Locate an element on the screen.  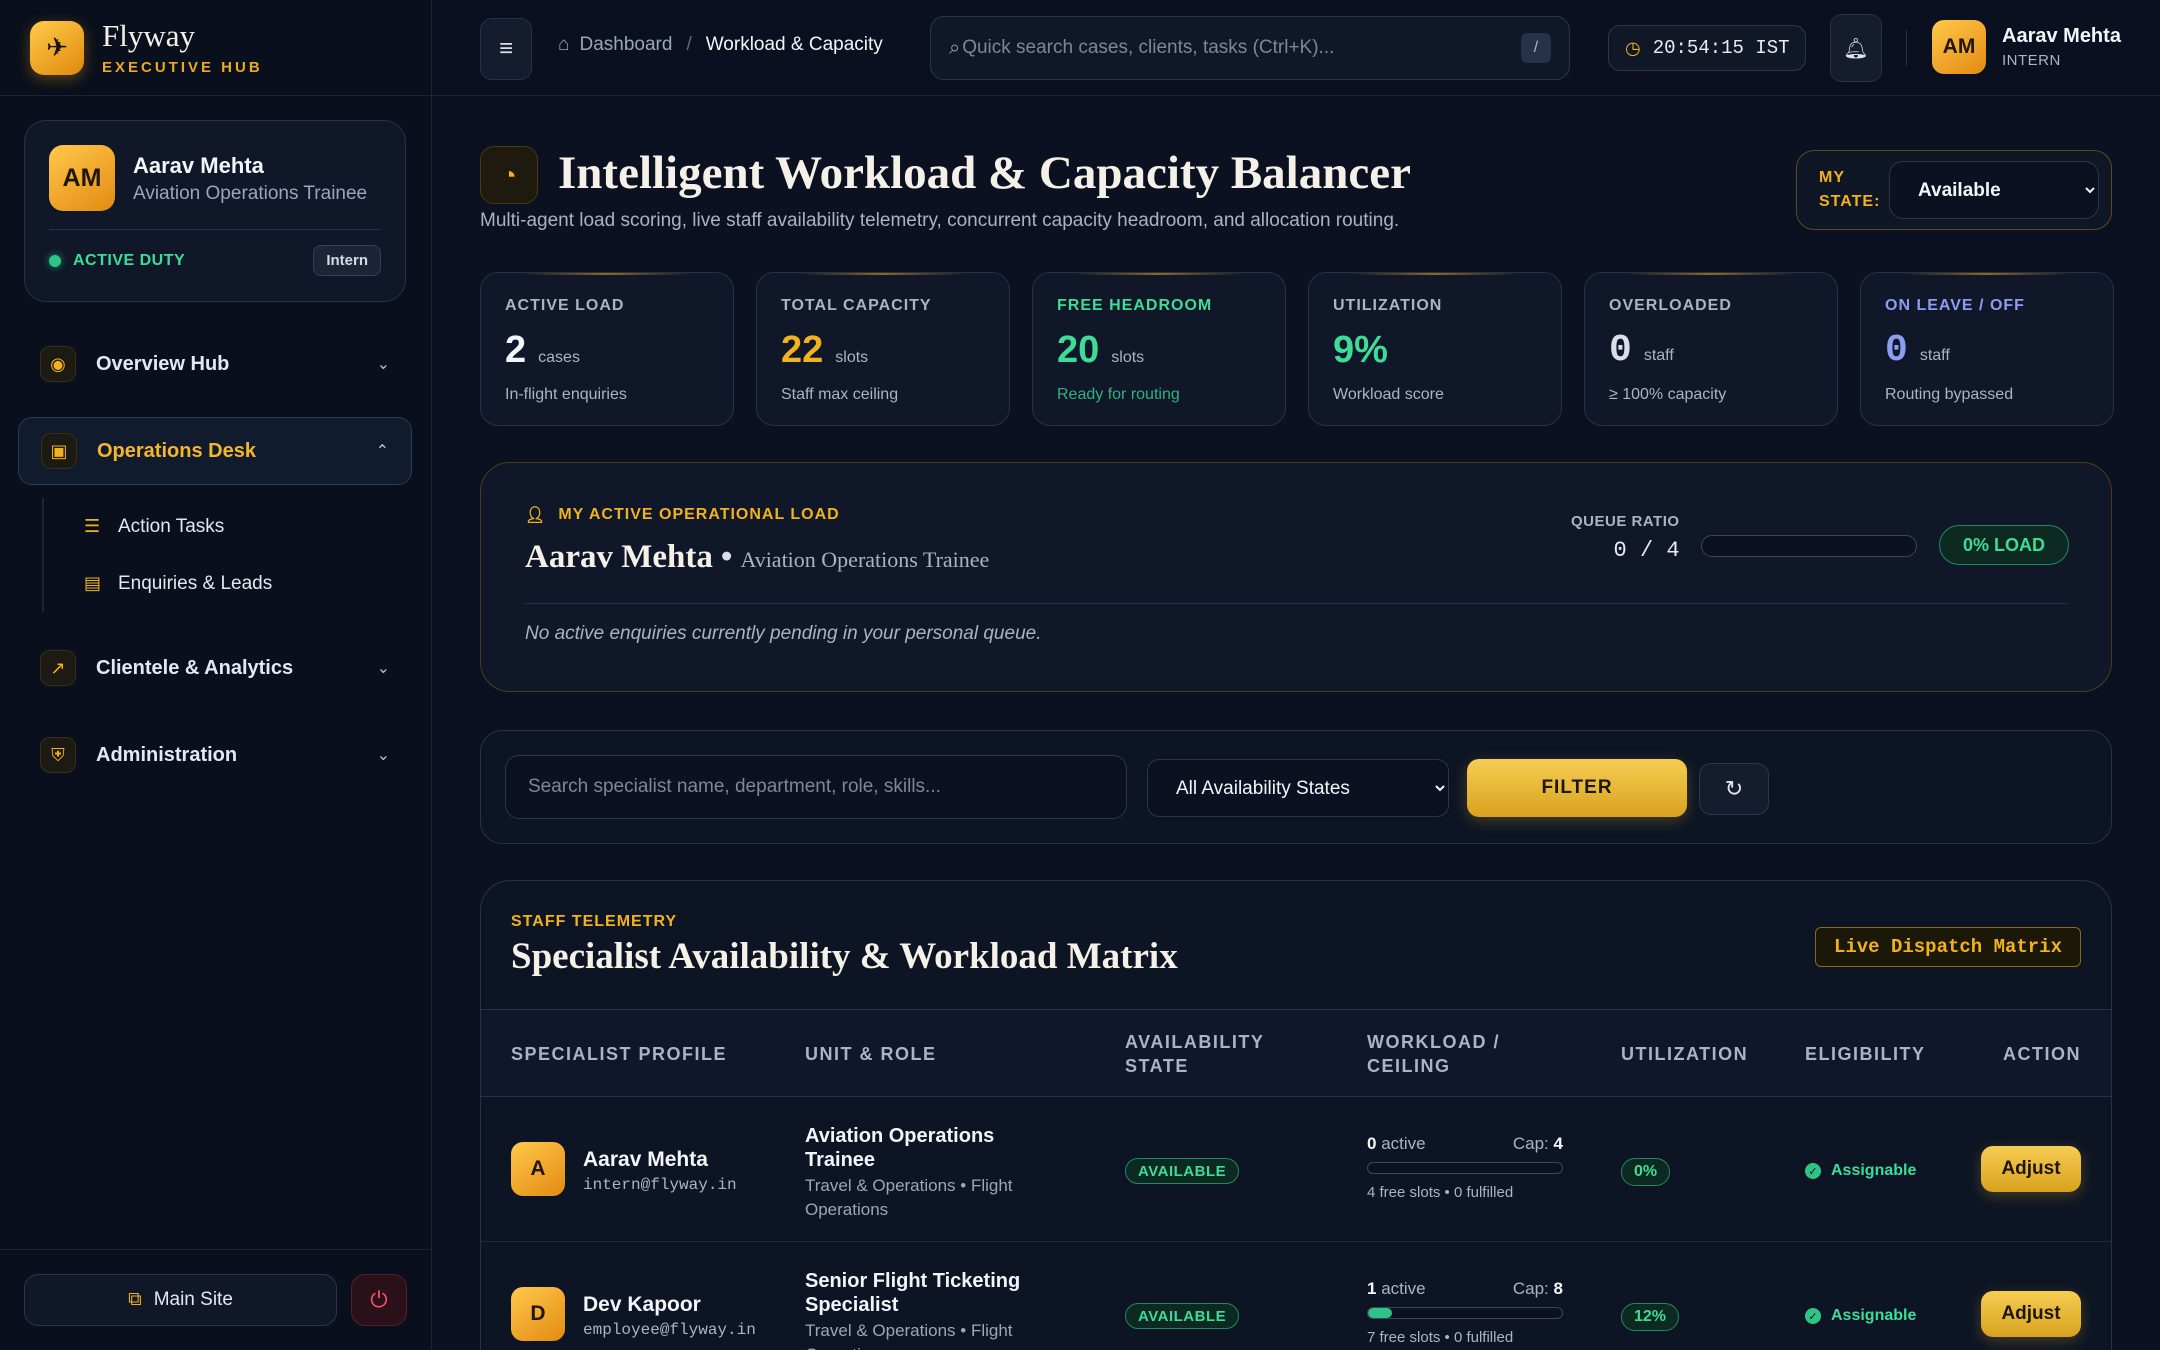
sidebar-item-action-tasks: ☰ Action Tasks is located at coordinates (248, 526).